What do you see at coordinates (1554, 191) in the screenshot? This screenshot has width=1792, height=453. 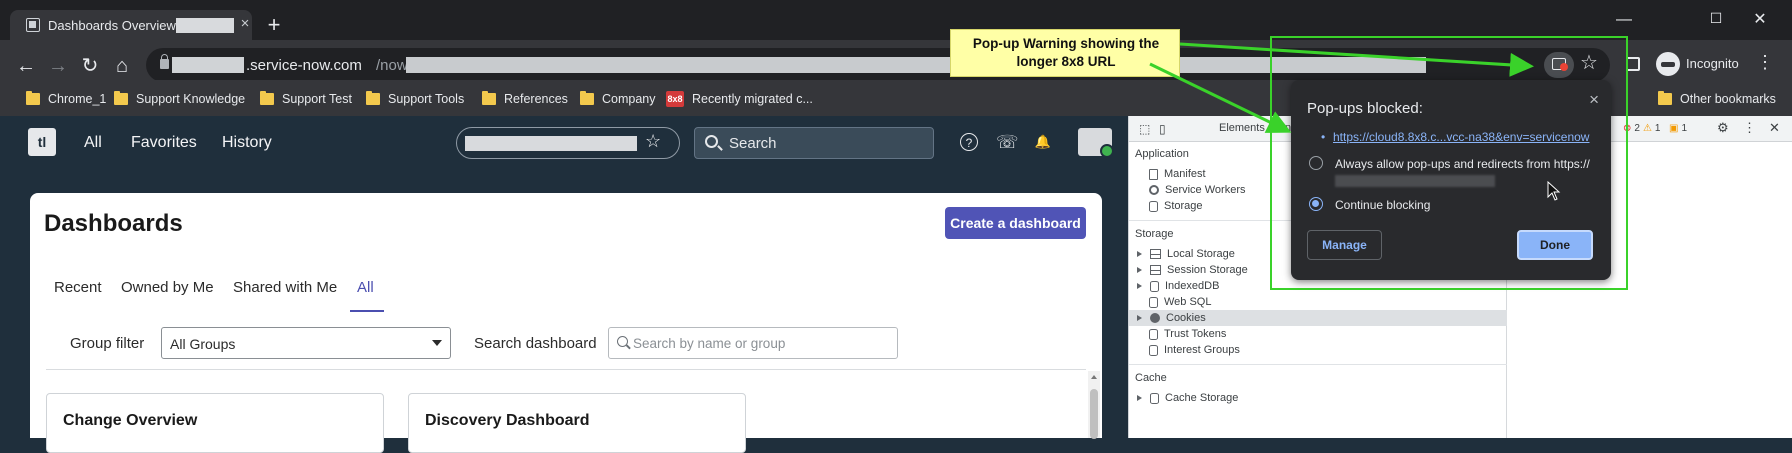 I see `mouse-cursor-icon` at bounding box center [1554, 191].